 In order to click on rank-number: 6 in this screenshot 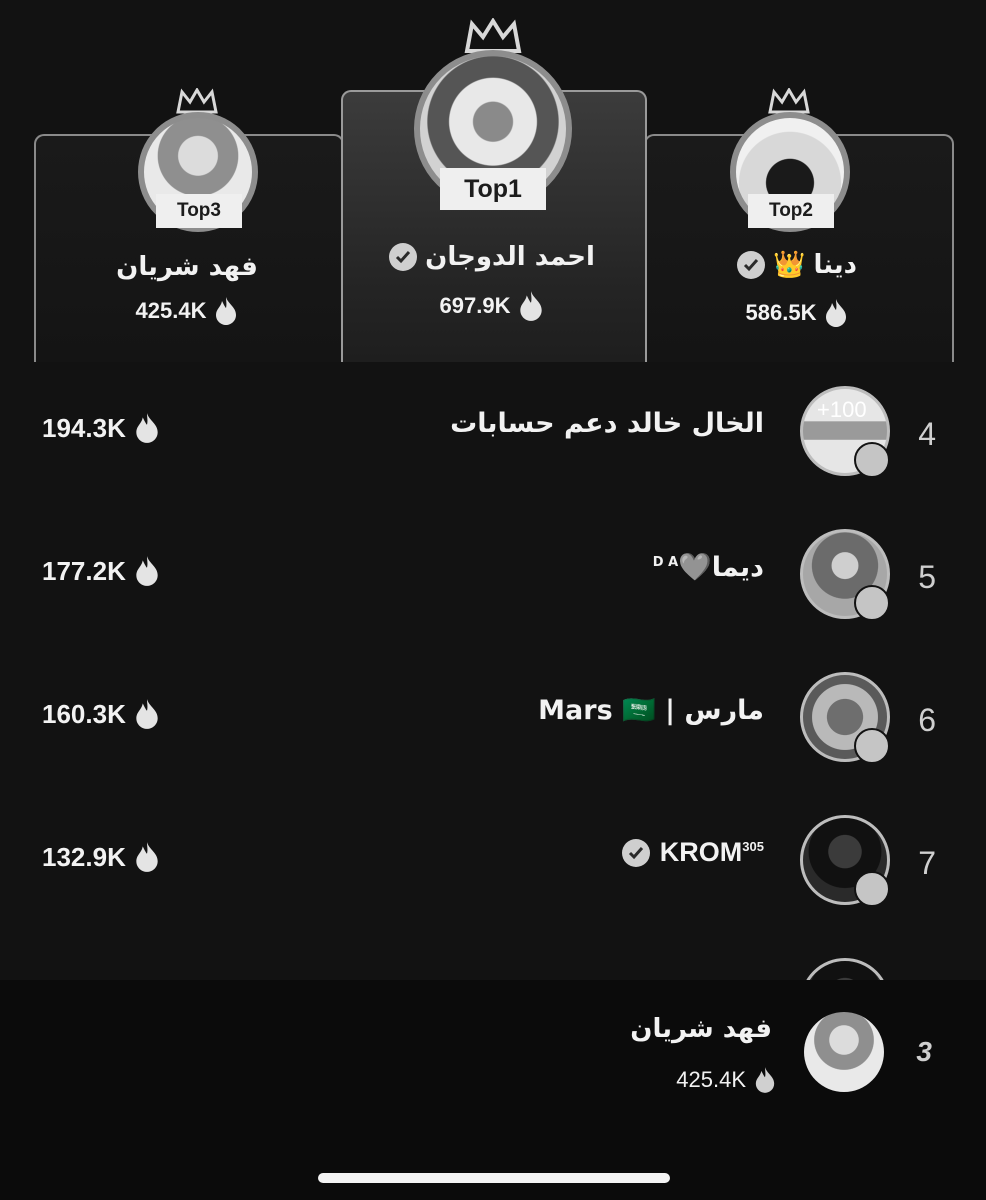, I will do `click(927, 720)`.